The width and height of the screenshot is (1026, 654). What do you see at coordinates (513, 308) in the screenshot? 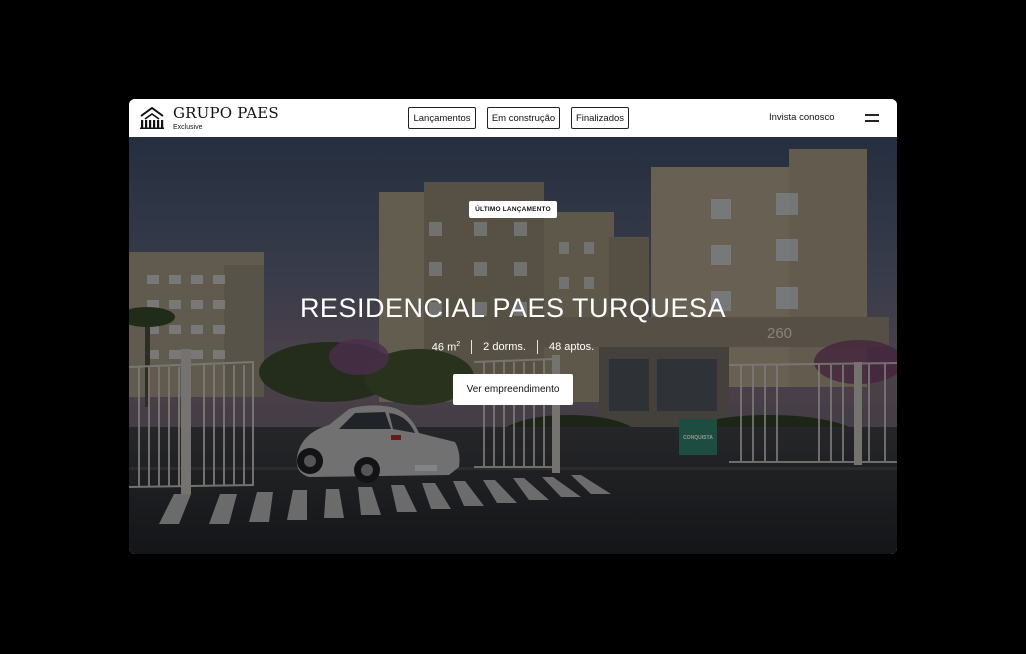
I see `hero-title: RESIDENCIAL PAES TURQUESA` at bounding box center [513, 308].